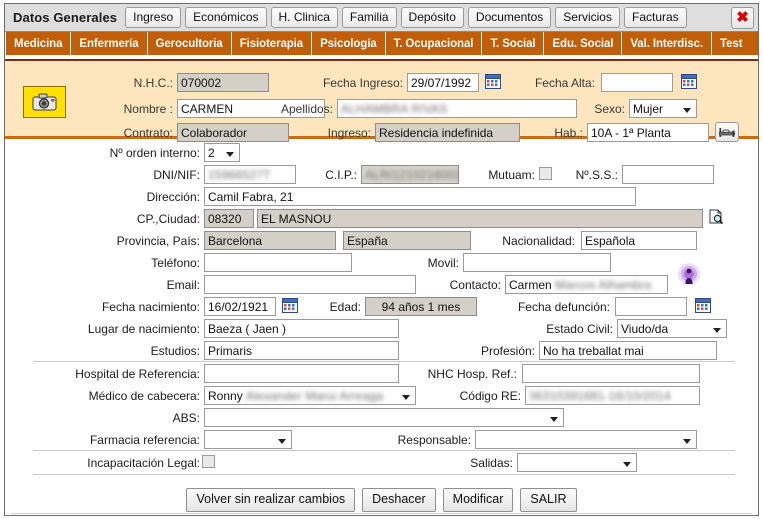 Image resolution: width=763 pixels, height=519 pixels. I want to click on close-button: ✖, so click(742, 17).